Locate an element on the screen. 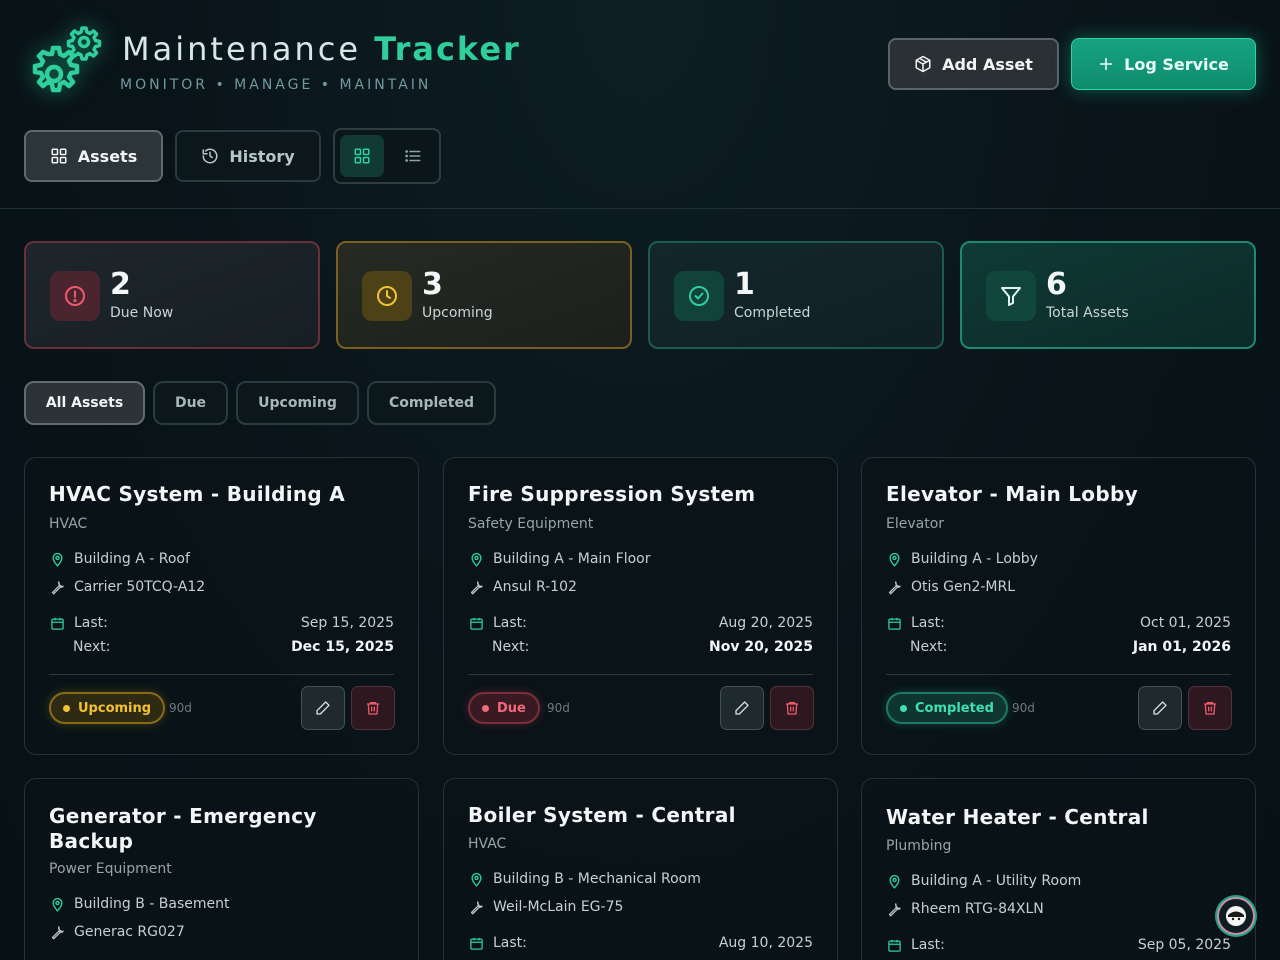 This screenshot has height=960, width=1280. location-text: Building B - Mechanical Room is located at coordinates (597, 879).